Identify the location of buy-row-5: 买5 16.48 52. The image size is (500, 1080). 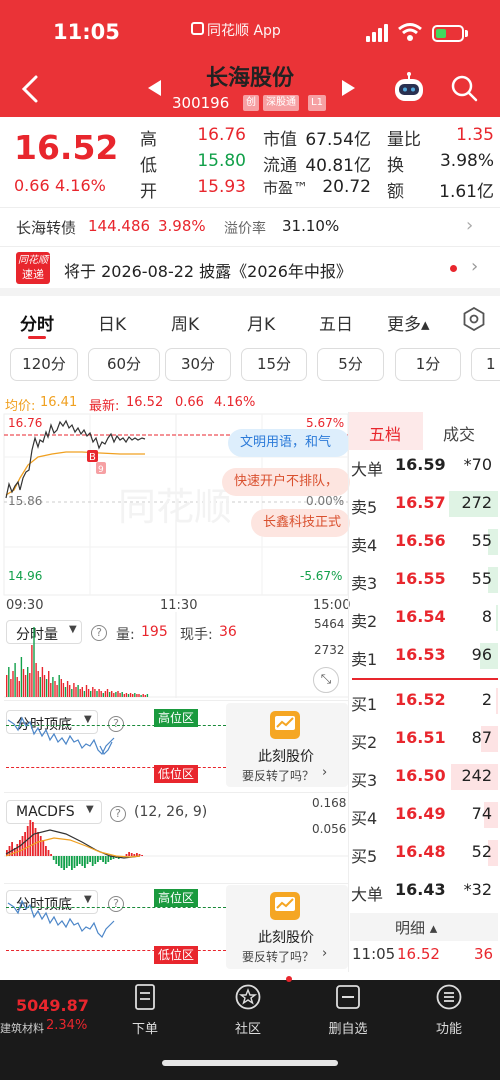
(424, 853).